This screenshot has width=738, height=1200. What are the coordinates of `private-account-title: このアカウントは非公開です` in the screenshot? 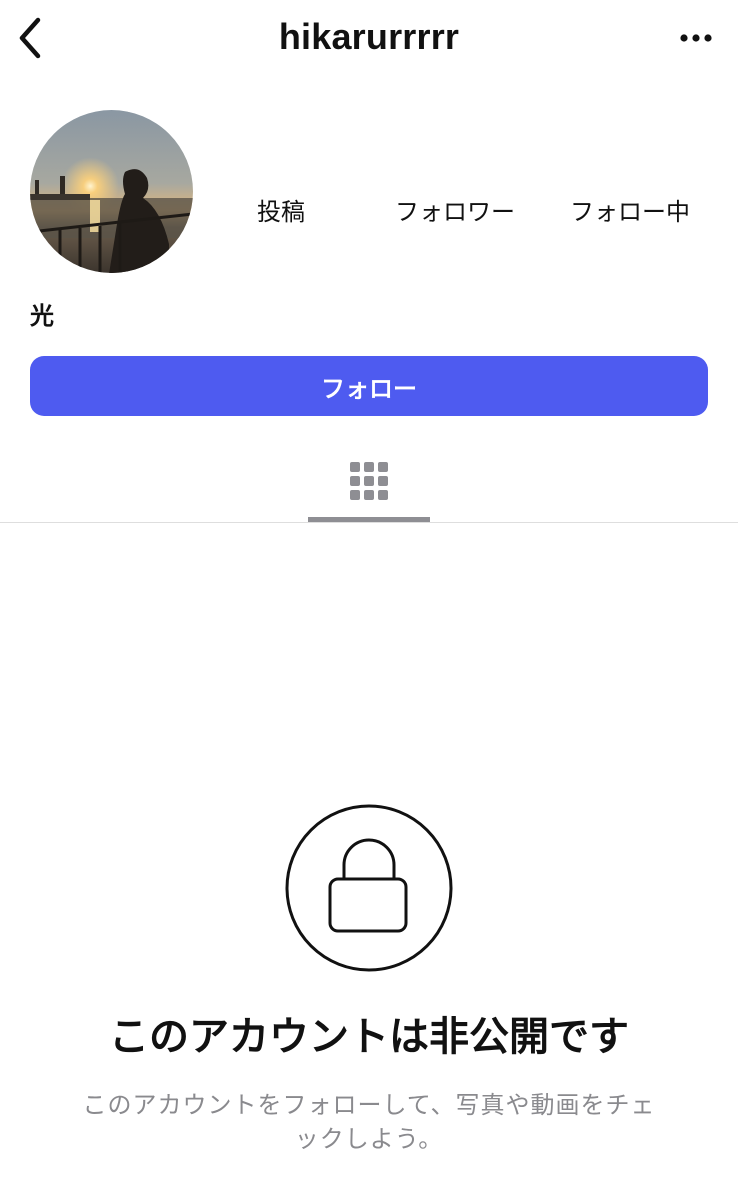 It's located at (369, 1037).